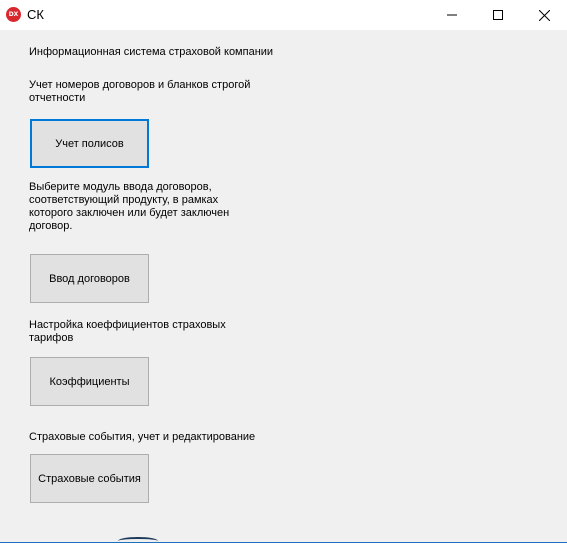 The height and width of the screenshot is (545, 567). I want to click on minimize-icon, so click(452, 15).